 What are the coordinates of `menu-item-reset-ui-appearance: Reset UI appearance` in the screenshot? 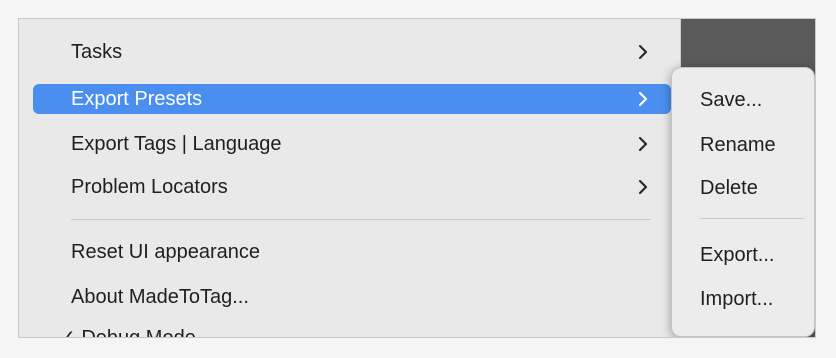 It's located at (352, 252).